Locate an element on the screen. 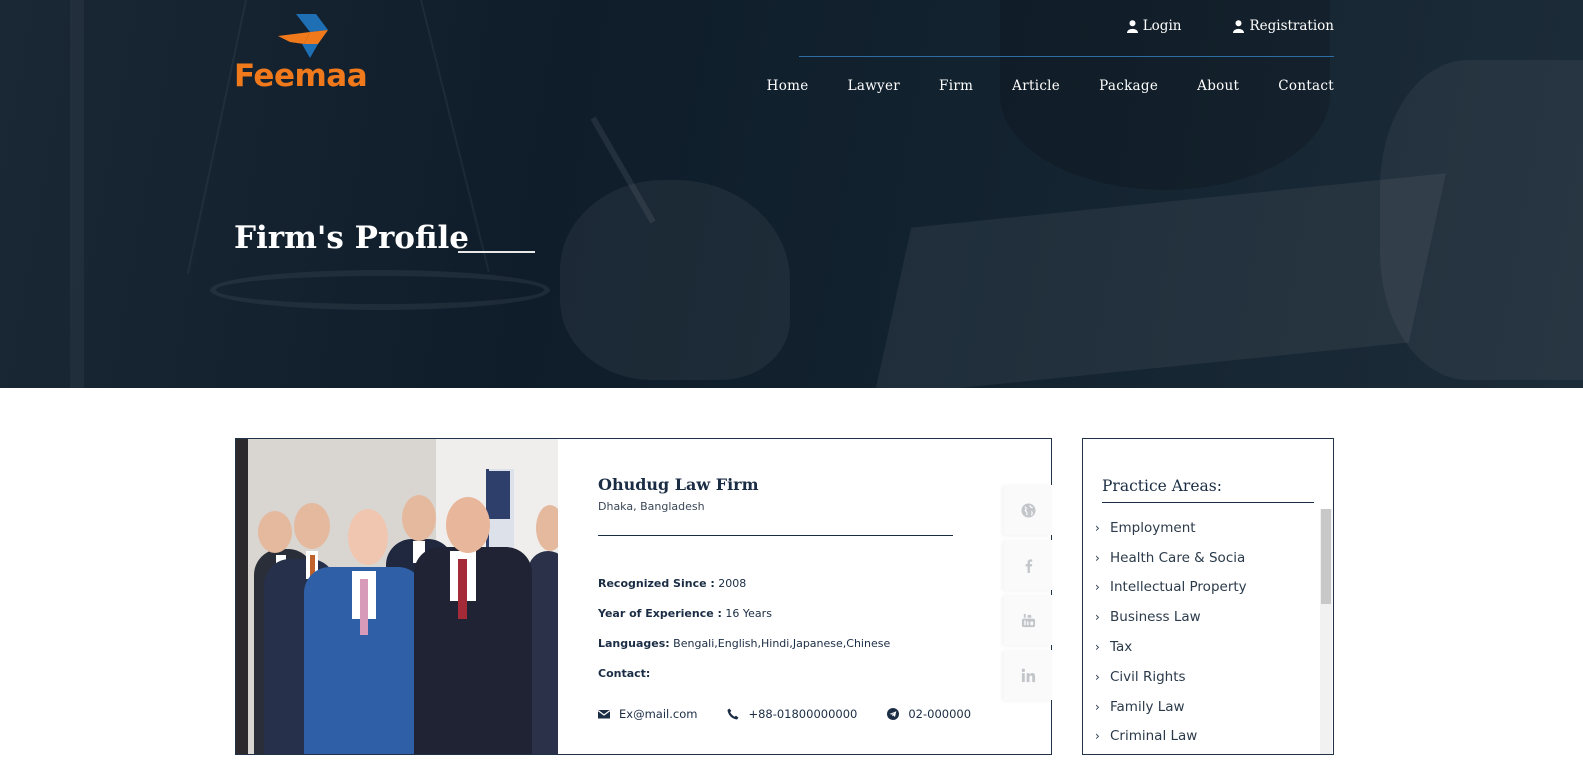 The height and width of the screenshot is (766, 1583). practice-item-label: Family Law is located at coordinates (1147, 706).